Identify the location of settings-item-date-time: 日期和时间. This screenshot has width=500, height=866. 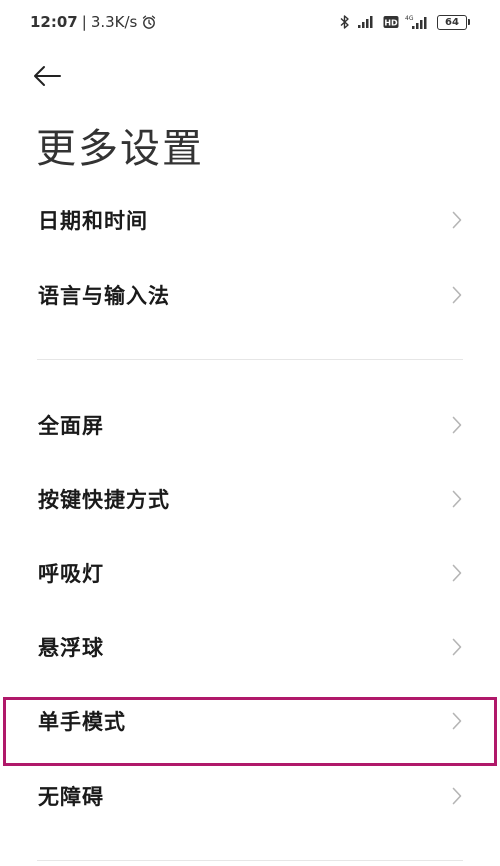
(250, 220).